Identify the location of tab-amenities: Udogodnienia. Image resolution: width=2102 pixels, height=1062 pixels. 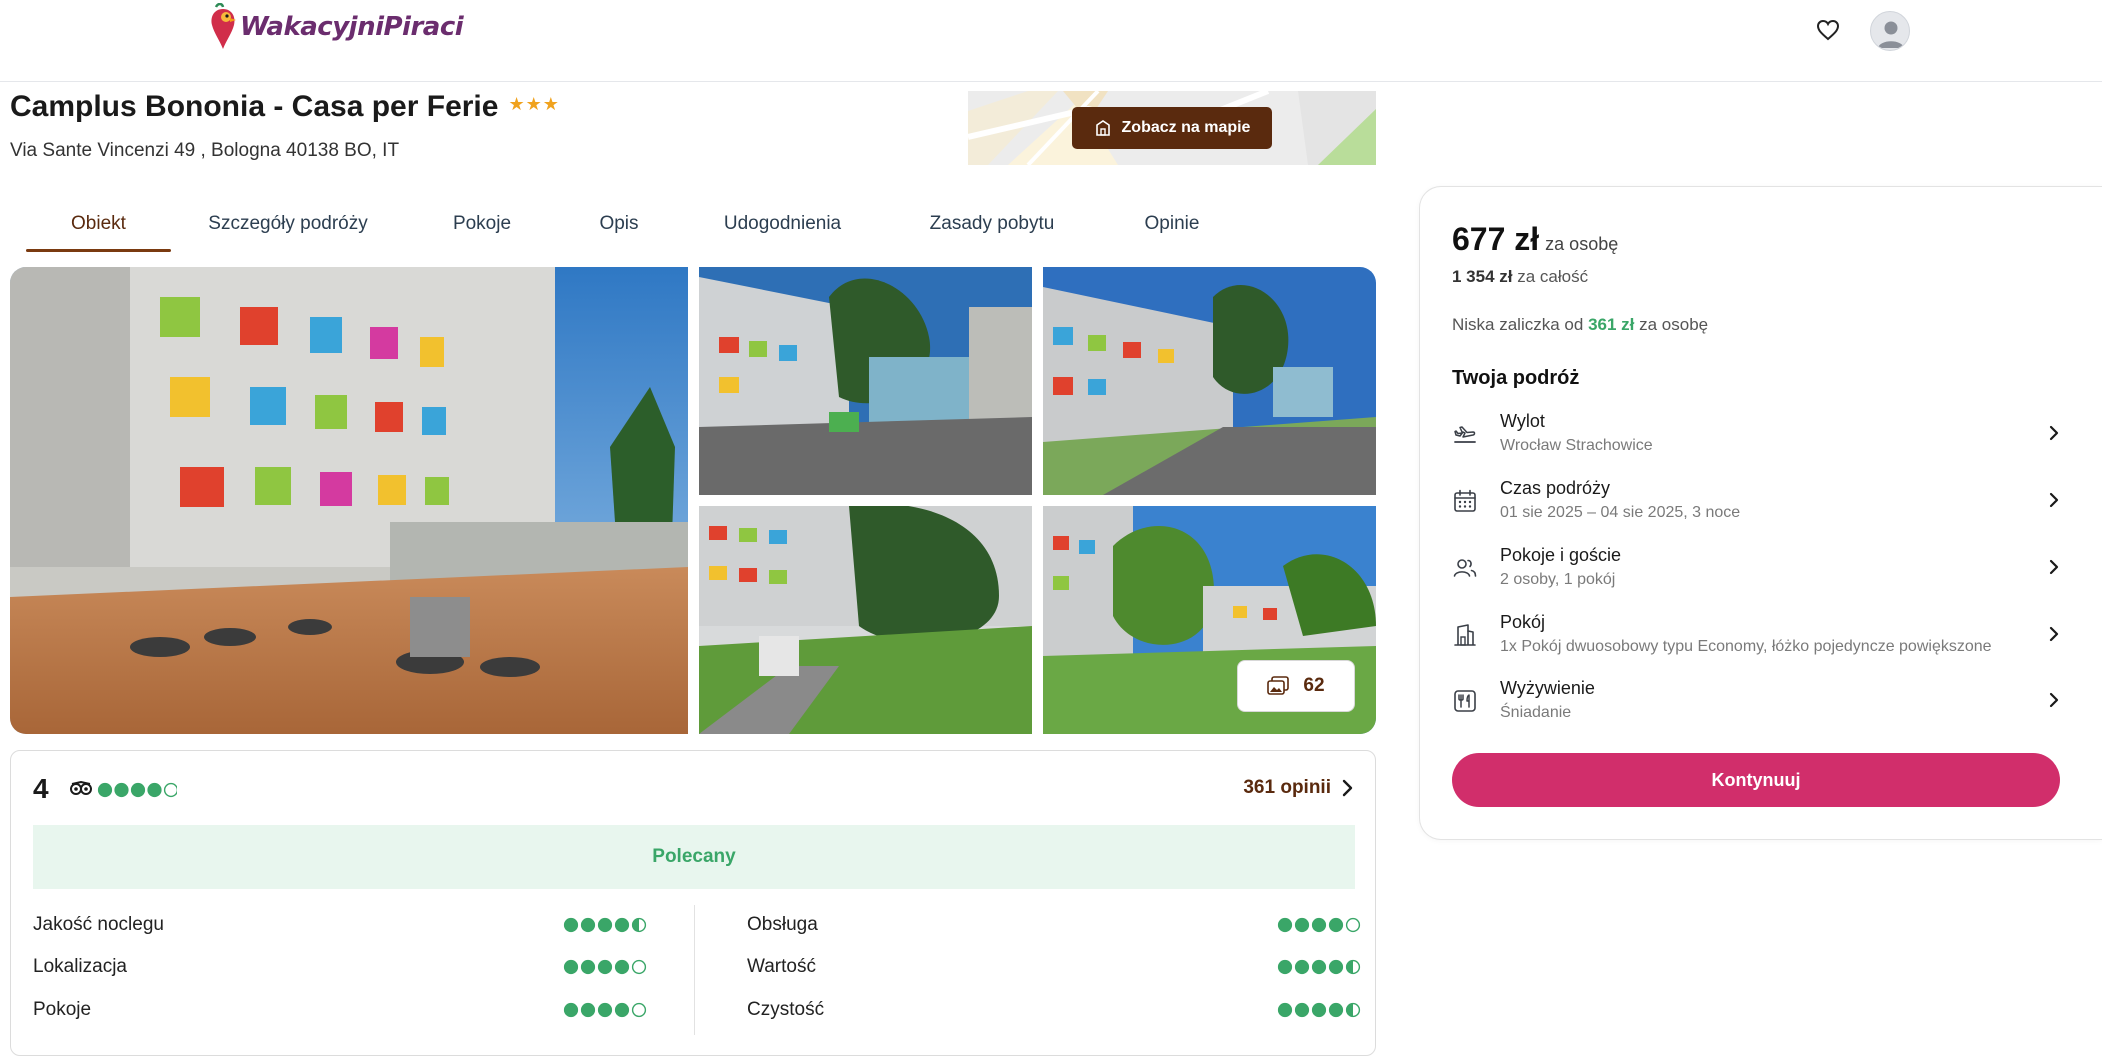
(782, 224).